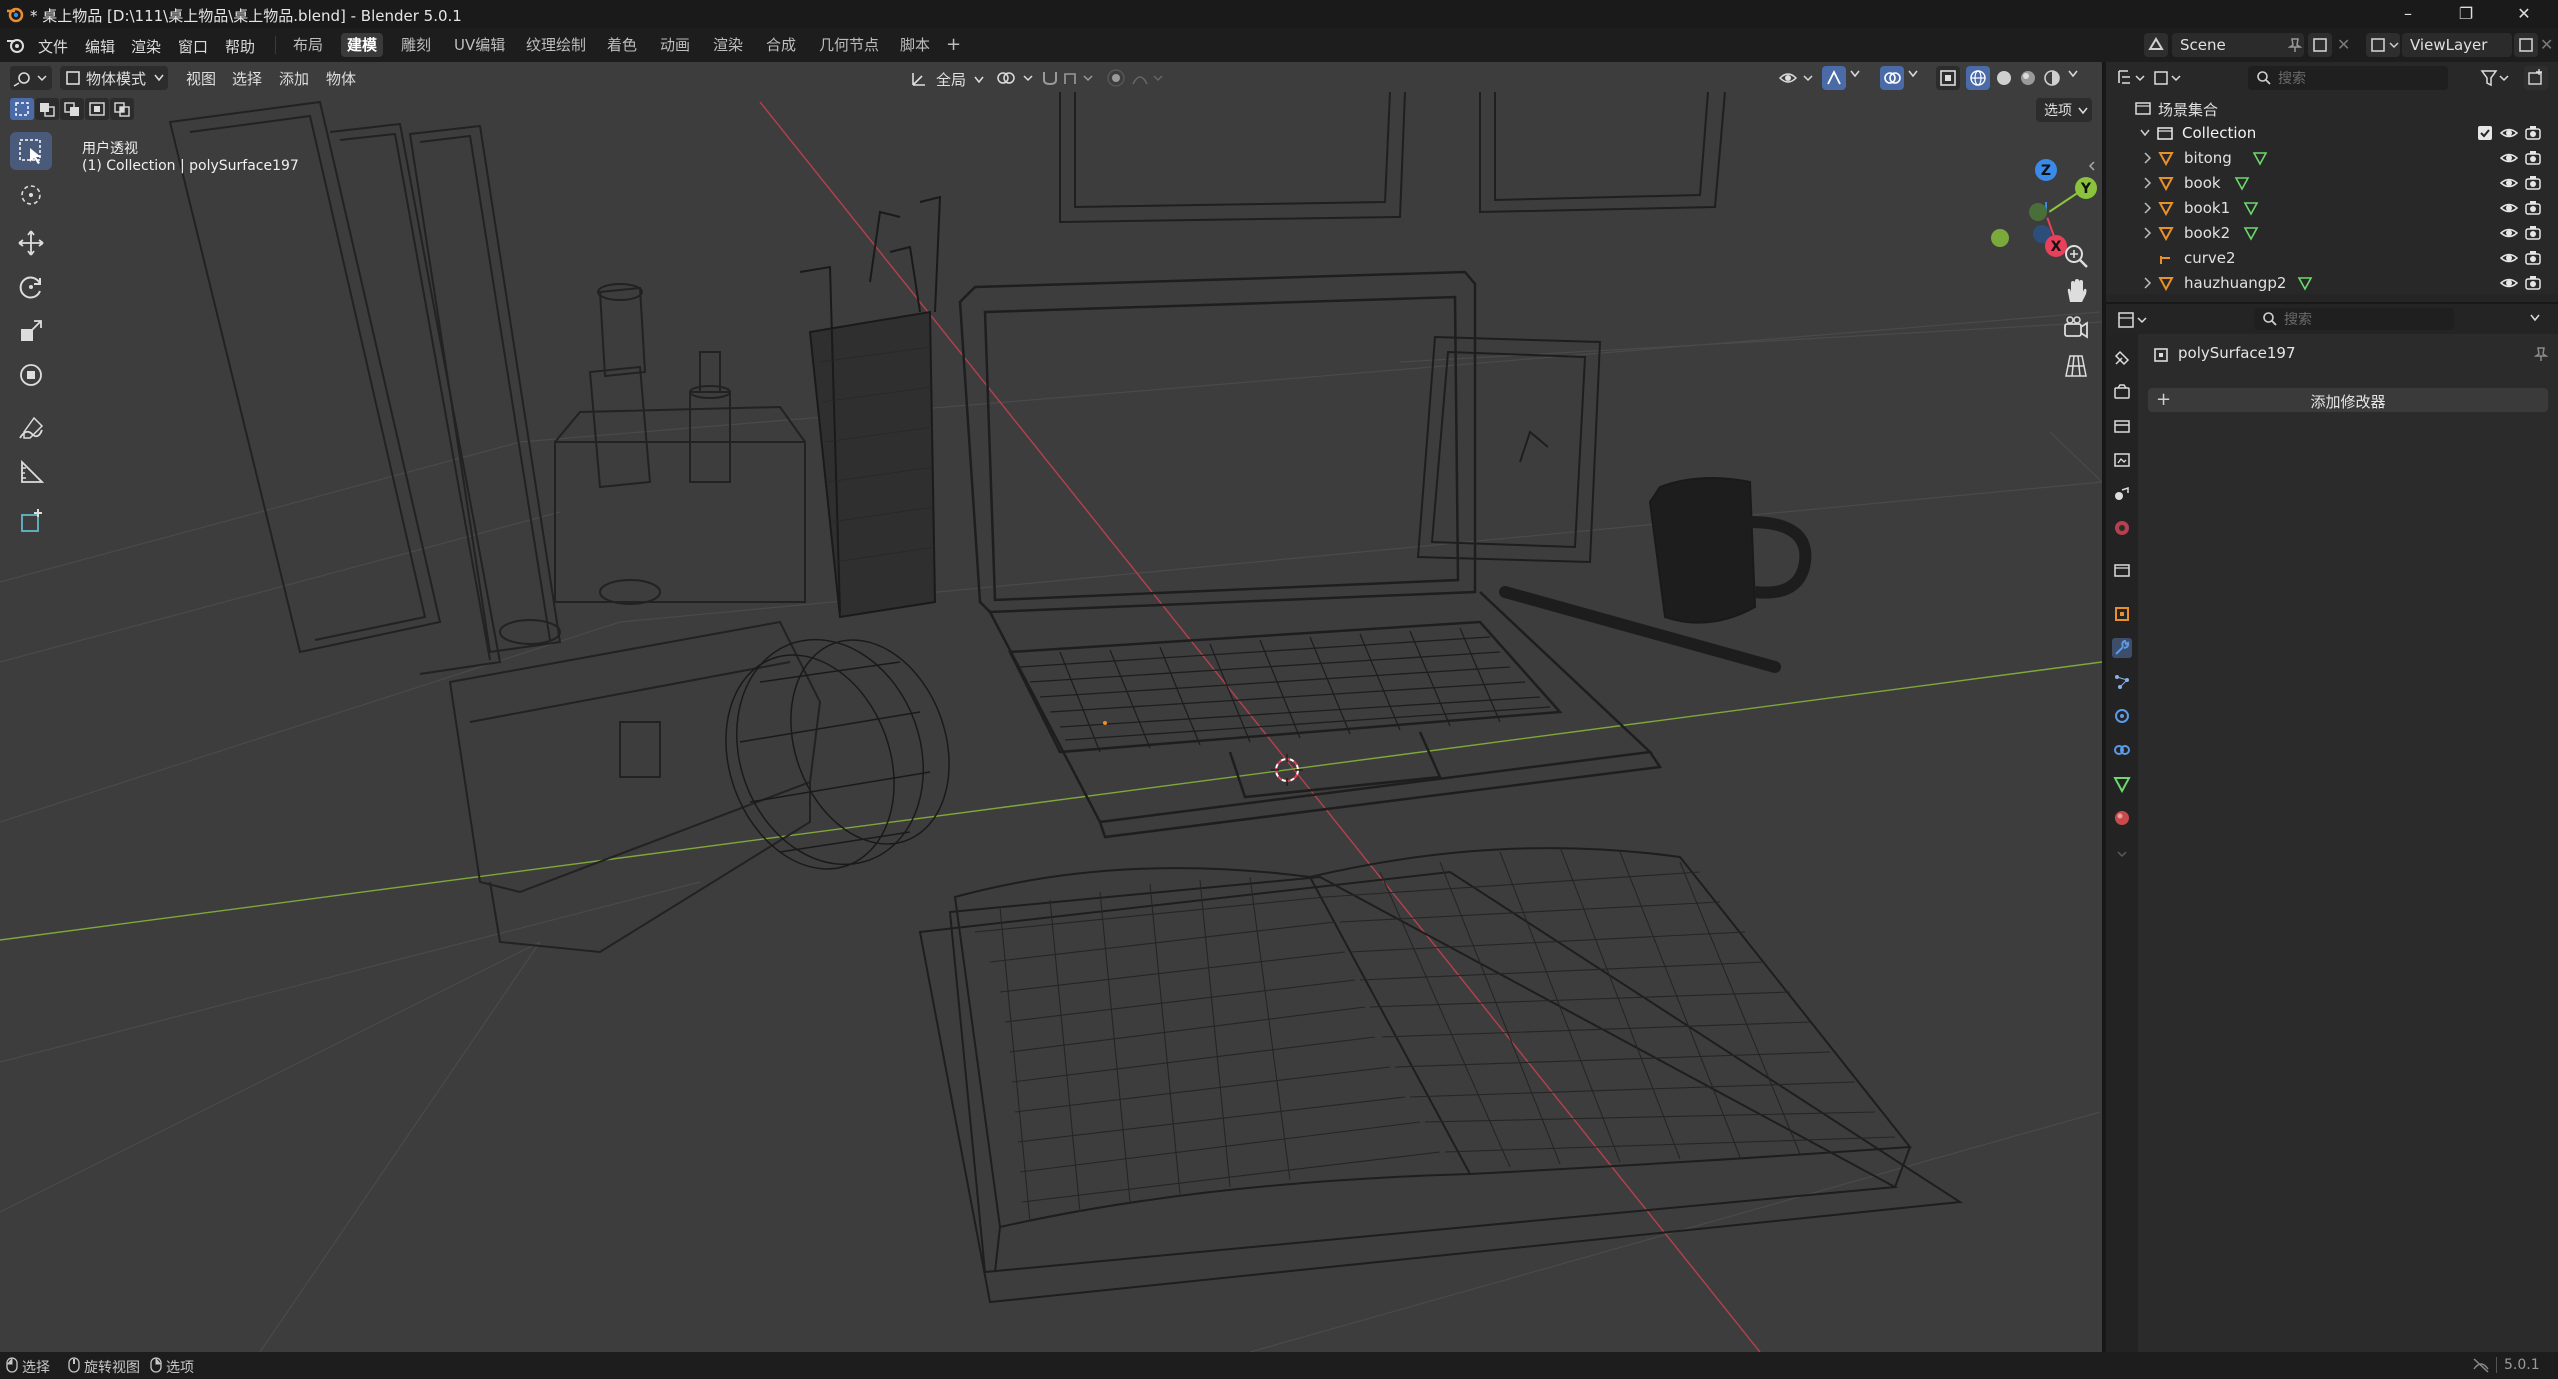 This screenshot has width=2558, height=1379. I want to click on outliner-row-bitong: bitong, so click(2332, 158).